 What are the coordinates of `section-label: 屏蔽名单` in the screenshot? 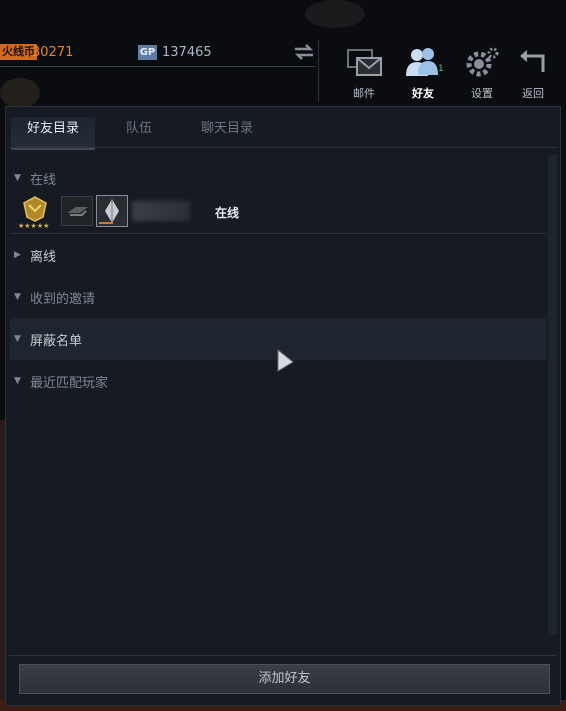 It's located at (56, 341).